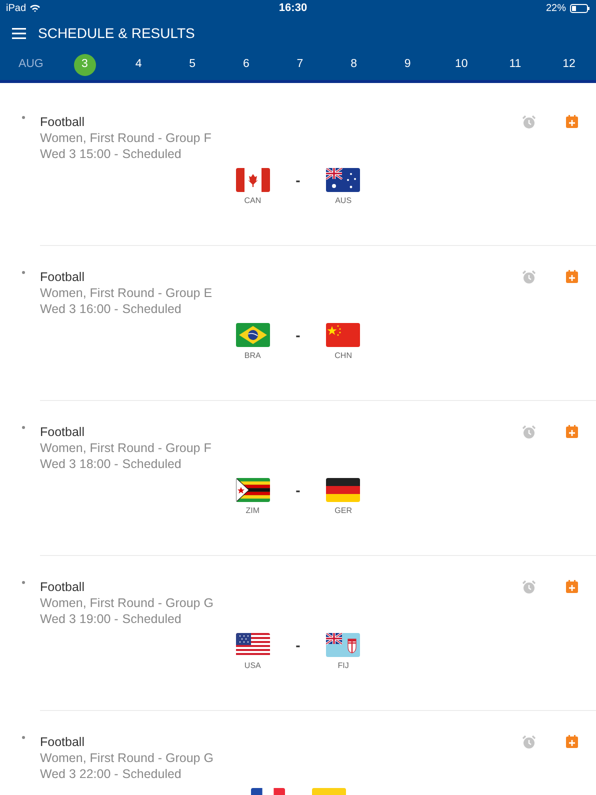 The image size is (596, 795). Describe the element at coordinates (407, 65) in the screenshot. I see `date-tab: 9` at that location.